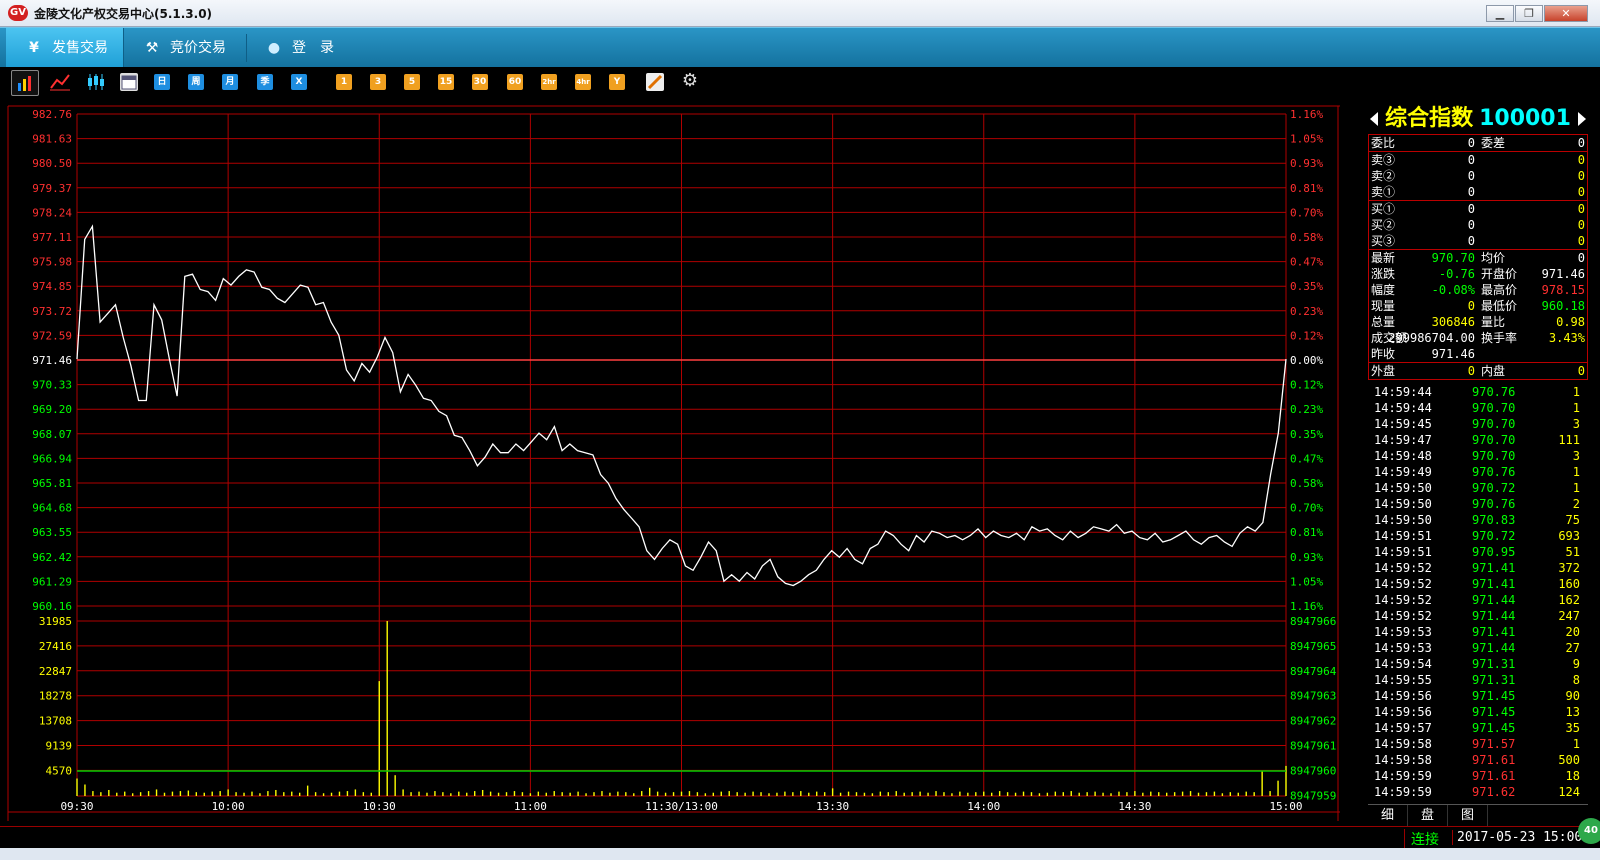 This screenshot has height=860, width=1600. What do you see at coordinates (129, 82) in the screenshot?
I see `calendar-button` at bounding box center [129, 82].